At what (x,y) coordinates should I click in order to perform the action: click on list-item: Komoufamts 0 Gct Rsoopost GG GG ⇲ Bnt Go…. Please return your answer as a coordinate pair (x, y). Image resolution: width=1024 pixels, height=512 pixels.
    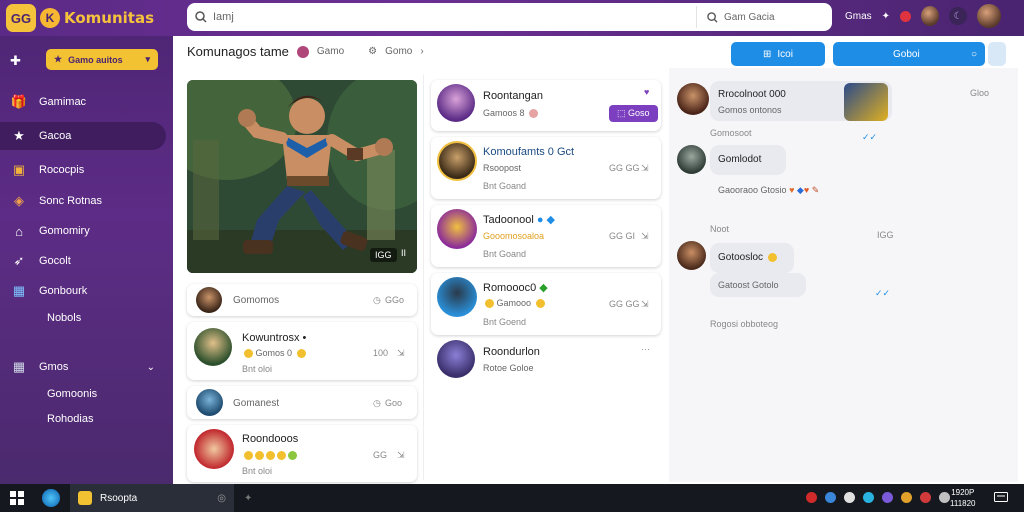
    Looking at the image, I should click on (546, 168).